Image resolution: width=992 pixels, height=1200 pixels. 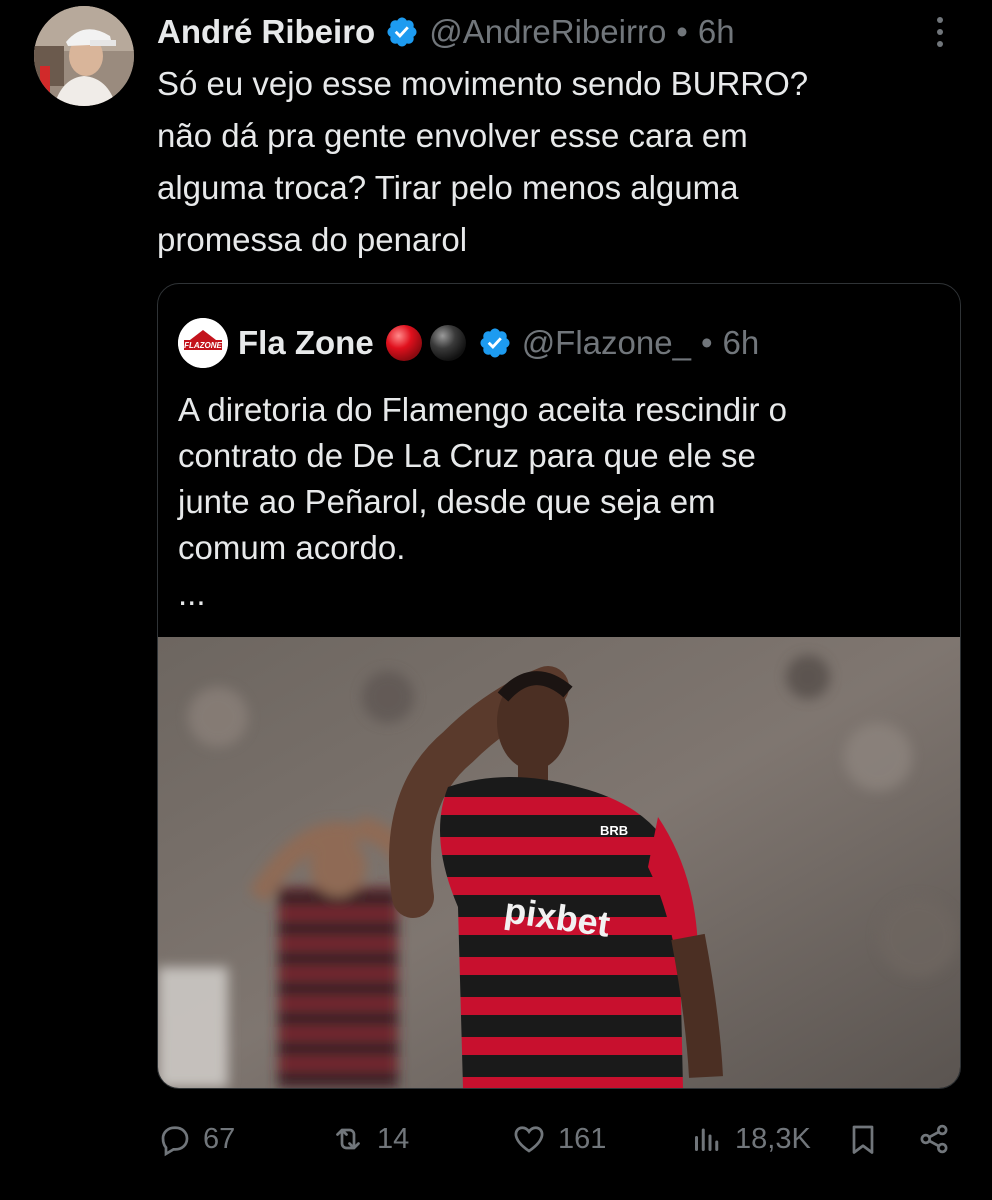 I want to click on views-button: 18,3K, so click(x=750, y=1139).